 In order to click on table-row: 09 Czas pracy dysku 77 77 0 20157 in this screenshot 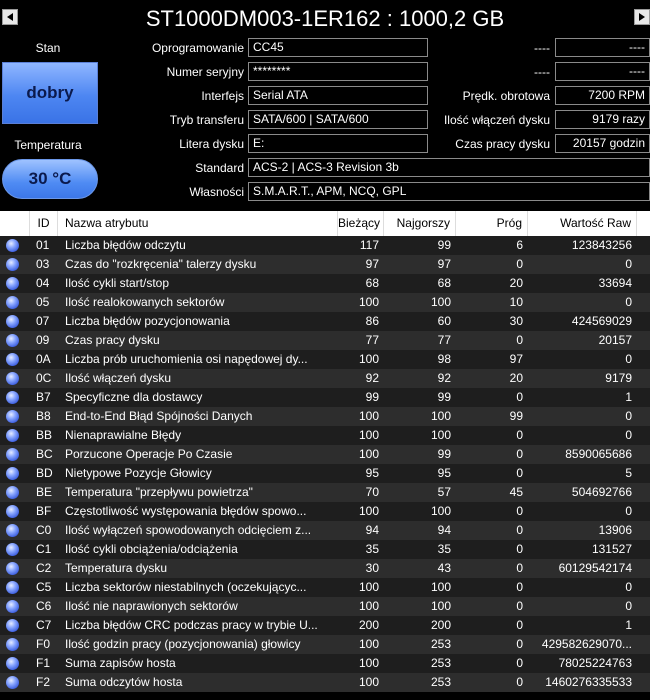, I will do `click(325, 340)`.